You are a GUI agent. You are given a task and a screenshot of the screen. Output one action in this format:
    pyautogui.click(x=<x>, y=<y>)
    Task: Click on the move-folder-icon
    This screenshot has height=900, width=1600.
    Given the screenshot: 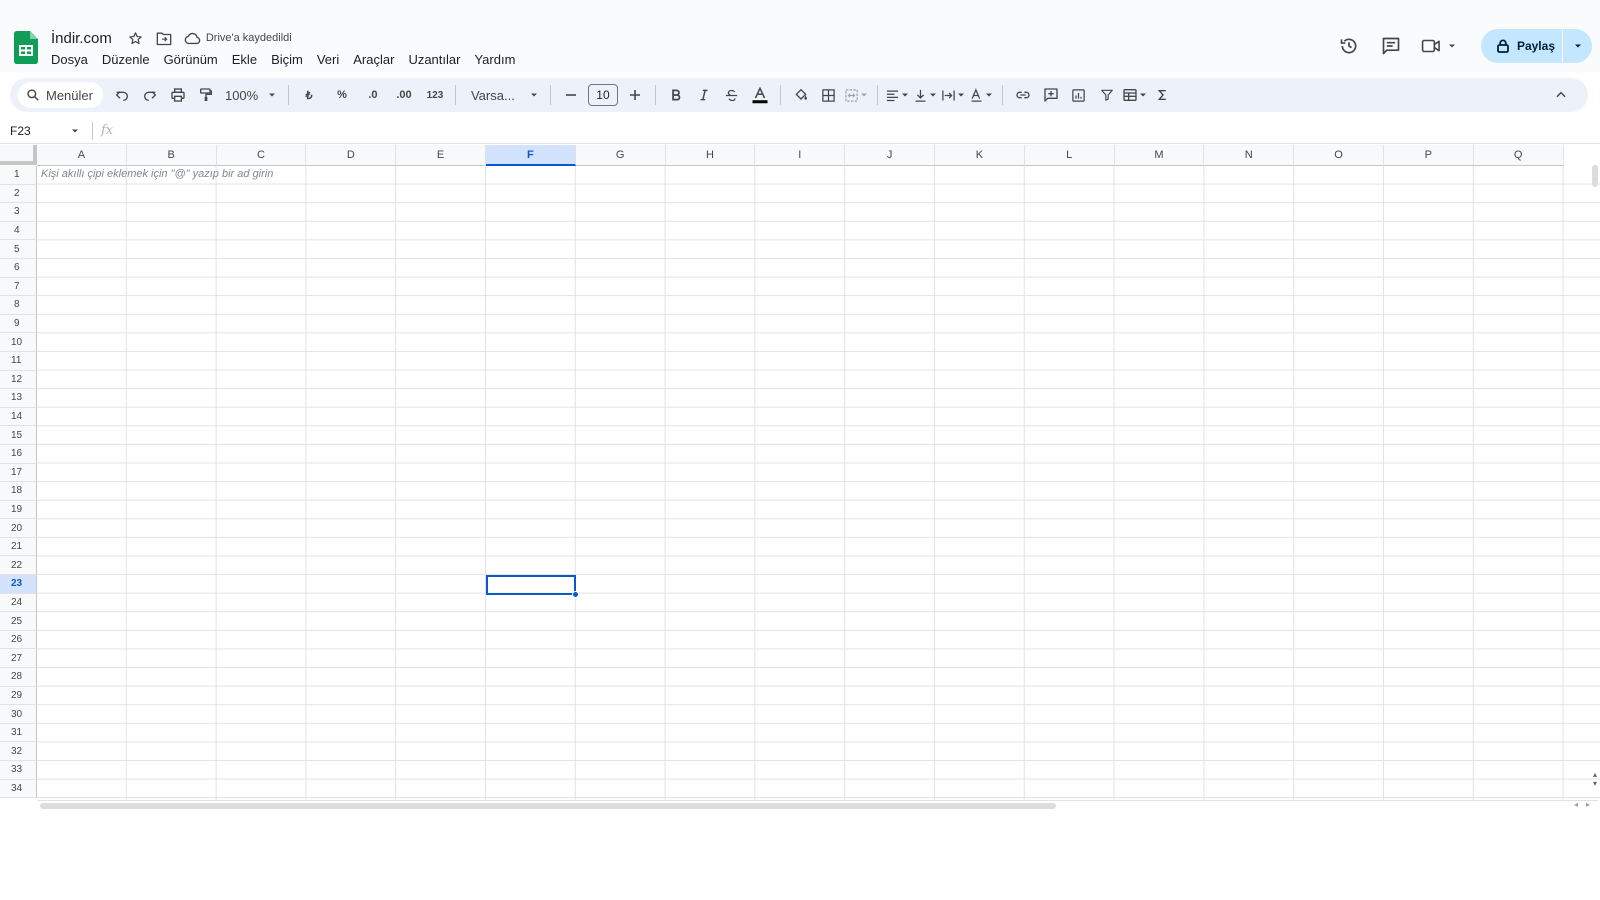 What is the action you would take?
    pyautogui.click(x=164, y=38)
    